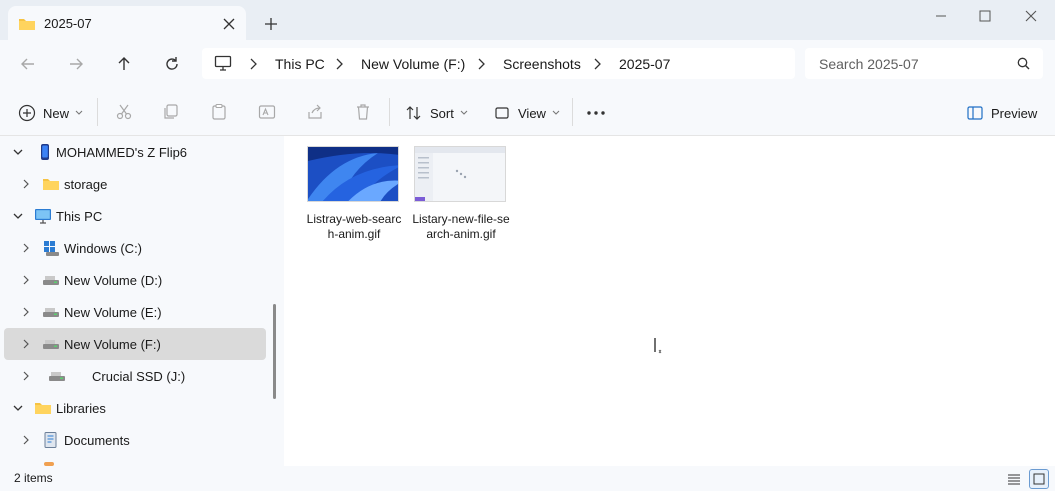 This screenshot has width=1055, height=491. I want to click on sidebar-scrollbar, so click(276, 301).